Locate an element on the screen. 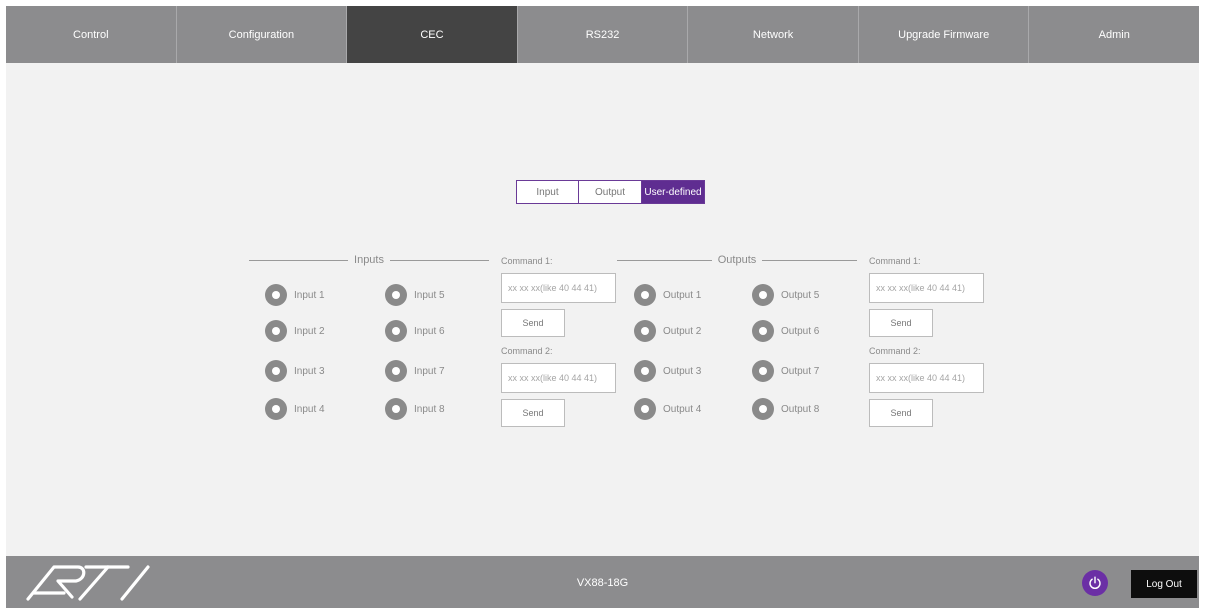 The height and width of the screenshot is (608, 1205). output-5-radio: Output 5 is located at coordinates (785, 295).